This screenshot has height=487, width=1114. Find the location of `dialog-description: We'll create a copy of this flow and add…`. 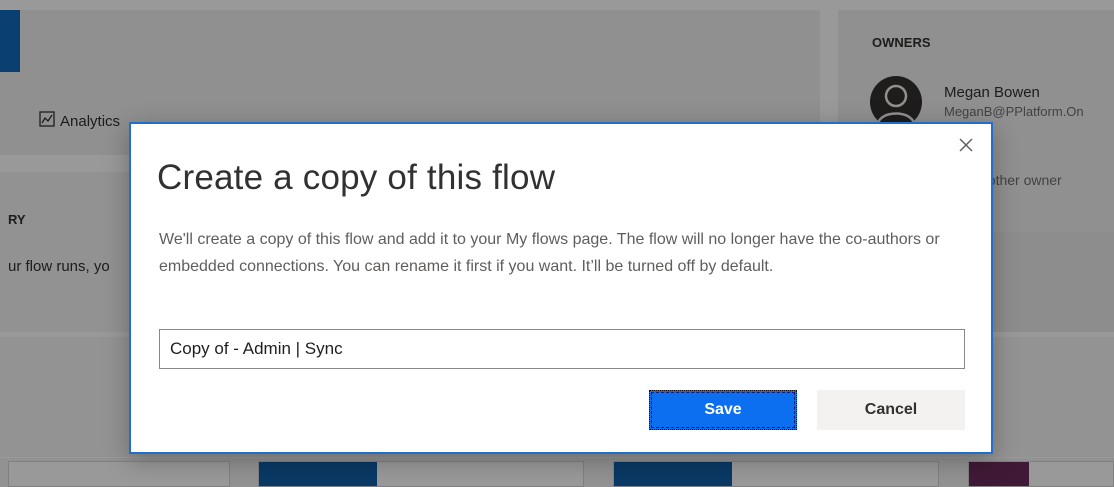

dialog-description: We'll create a copy of this flow and add… is located at coordinates (549, 253).